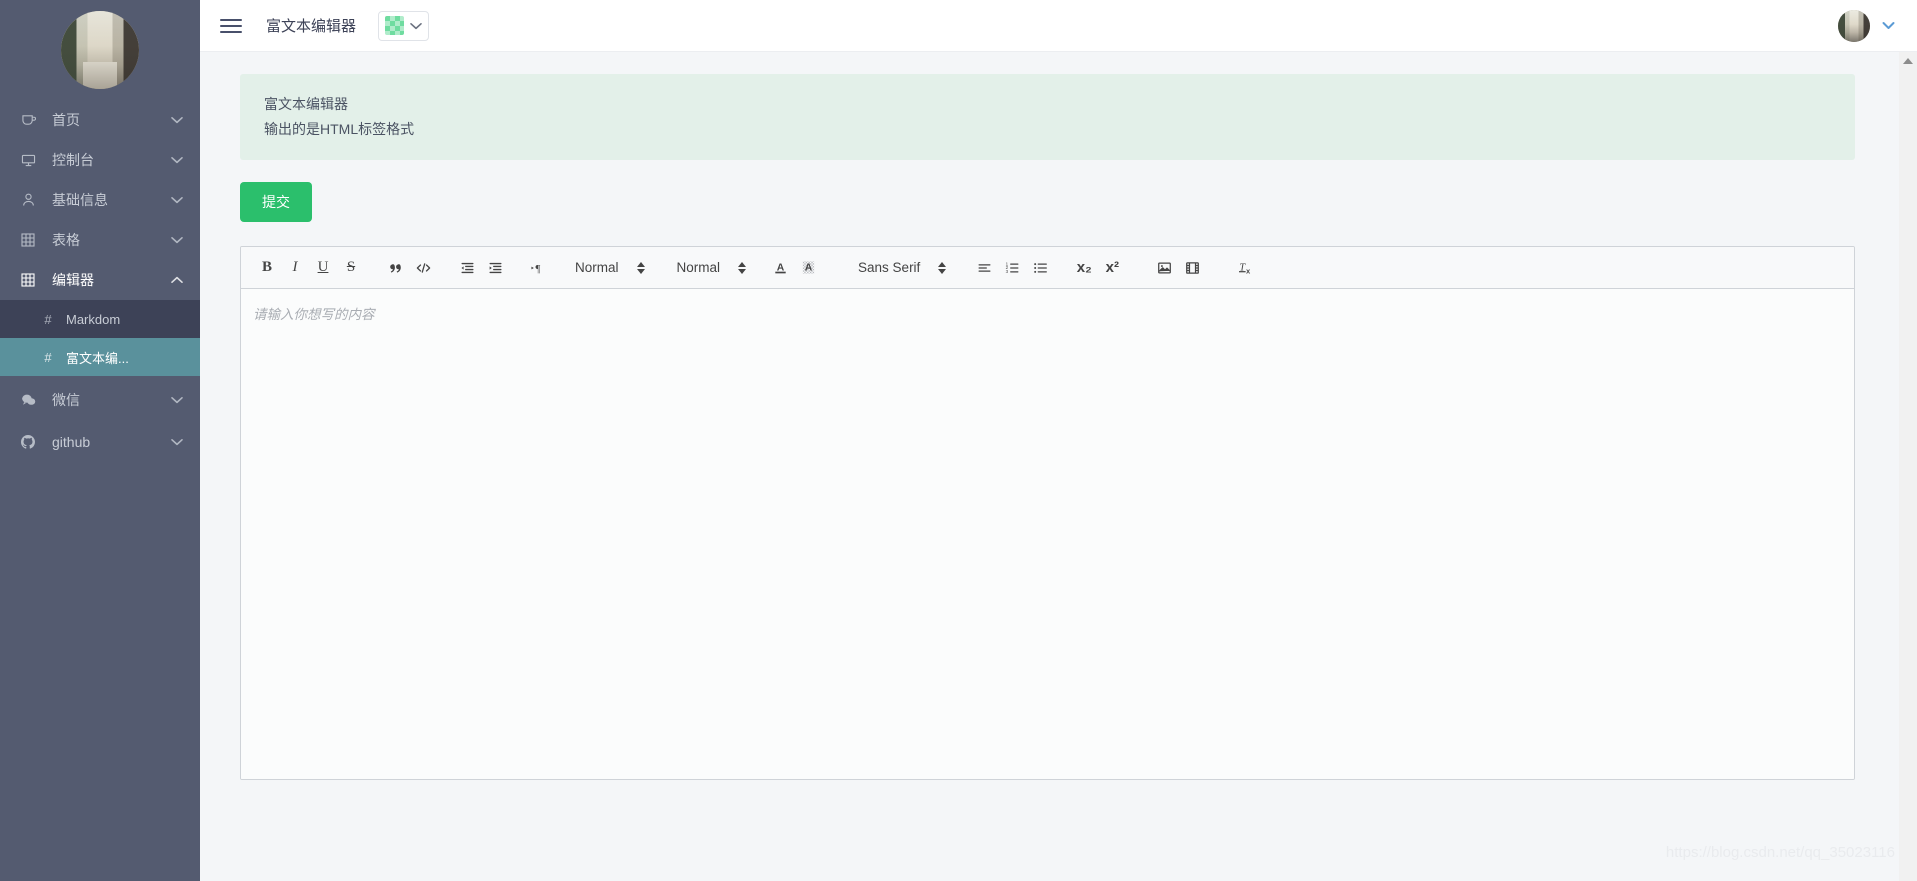 This screenshot has width=1917, height=881. Describe the element at coordinates (395, 25) in the screenshot. I see `color-swatch` at that location.